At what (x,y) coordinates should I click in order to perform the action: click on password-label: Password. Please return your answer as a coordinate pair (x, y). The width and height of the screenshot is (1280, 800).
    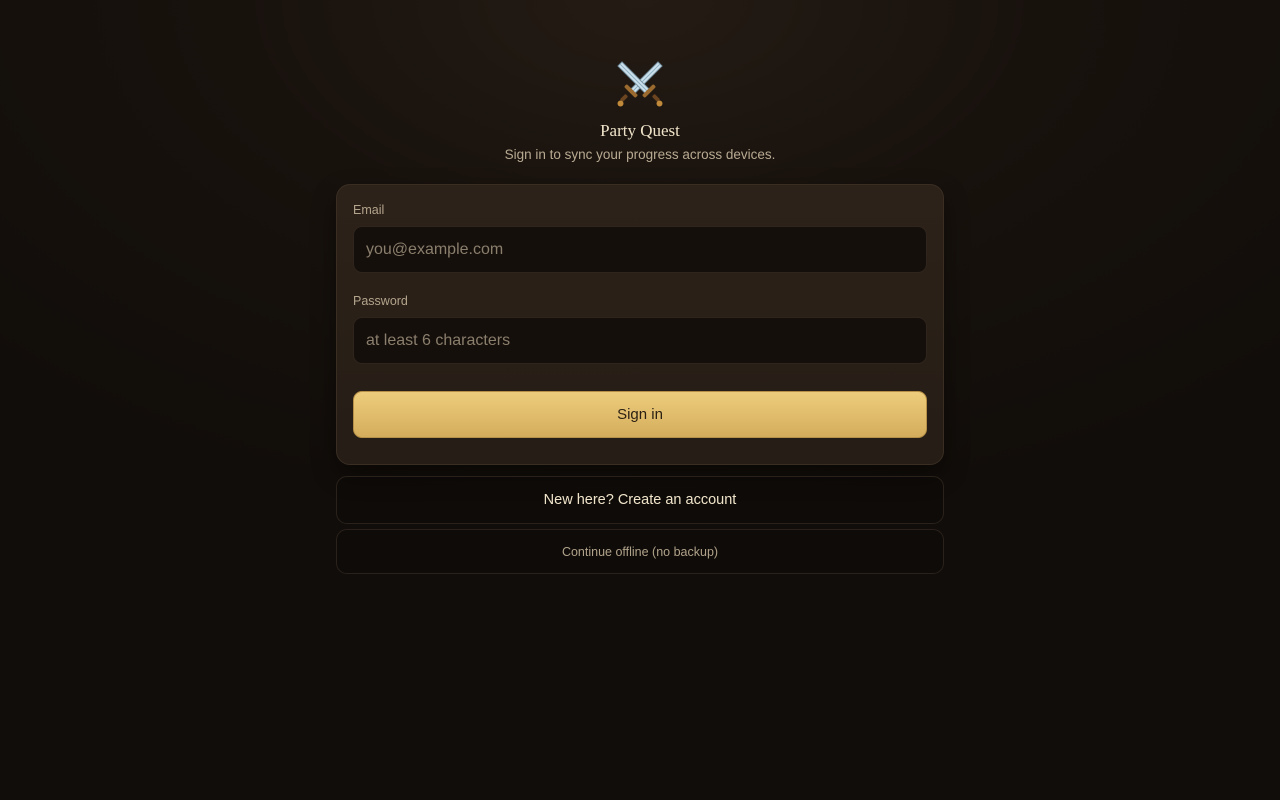
    Looking at the image, I should click on (380, 301).